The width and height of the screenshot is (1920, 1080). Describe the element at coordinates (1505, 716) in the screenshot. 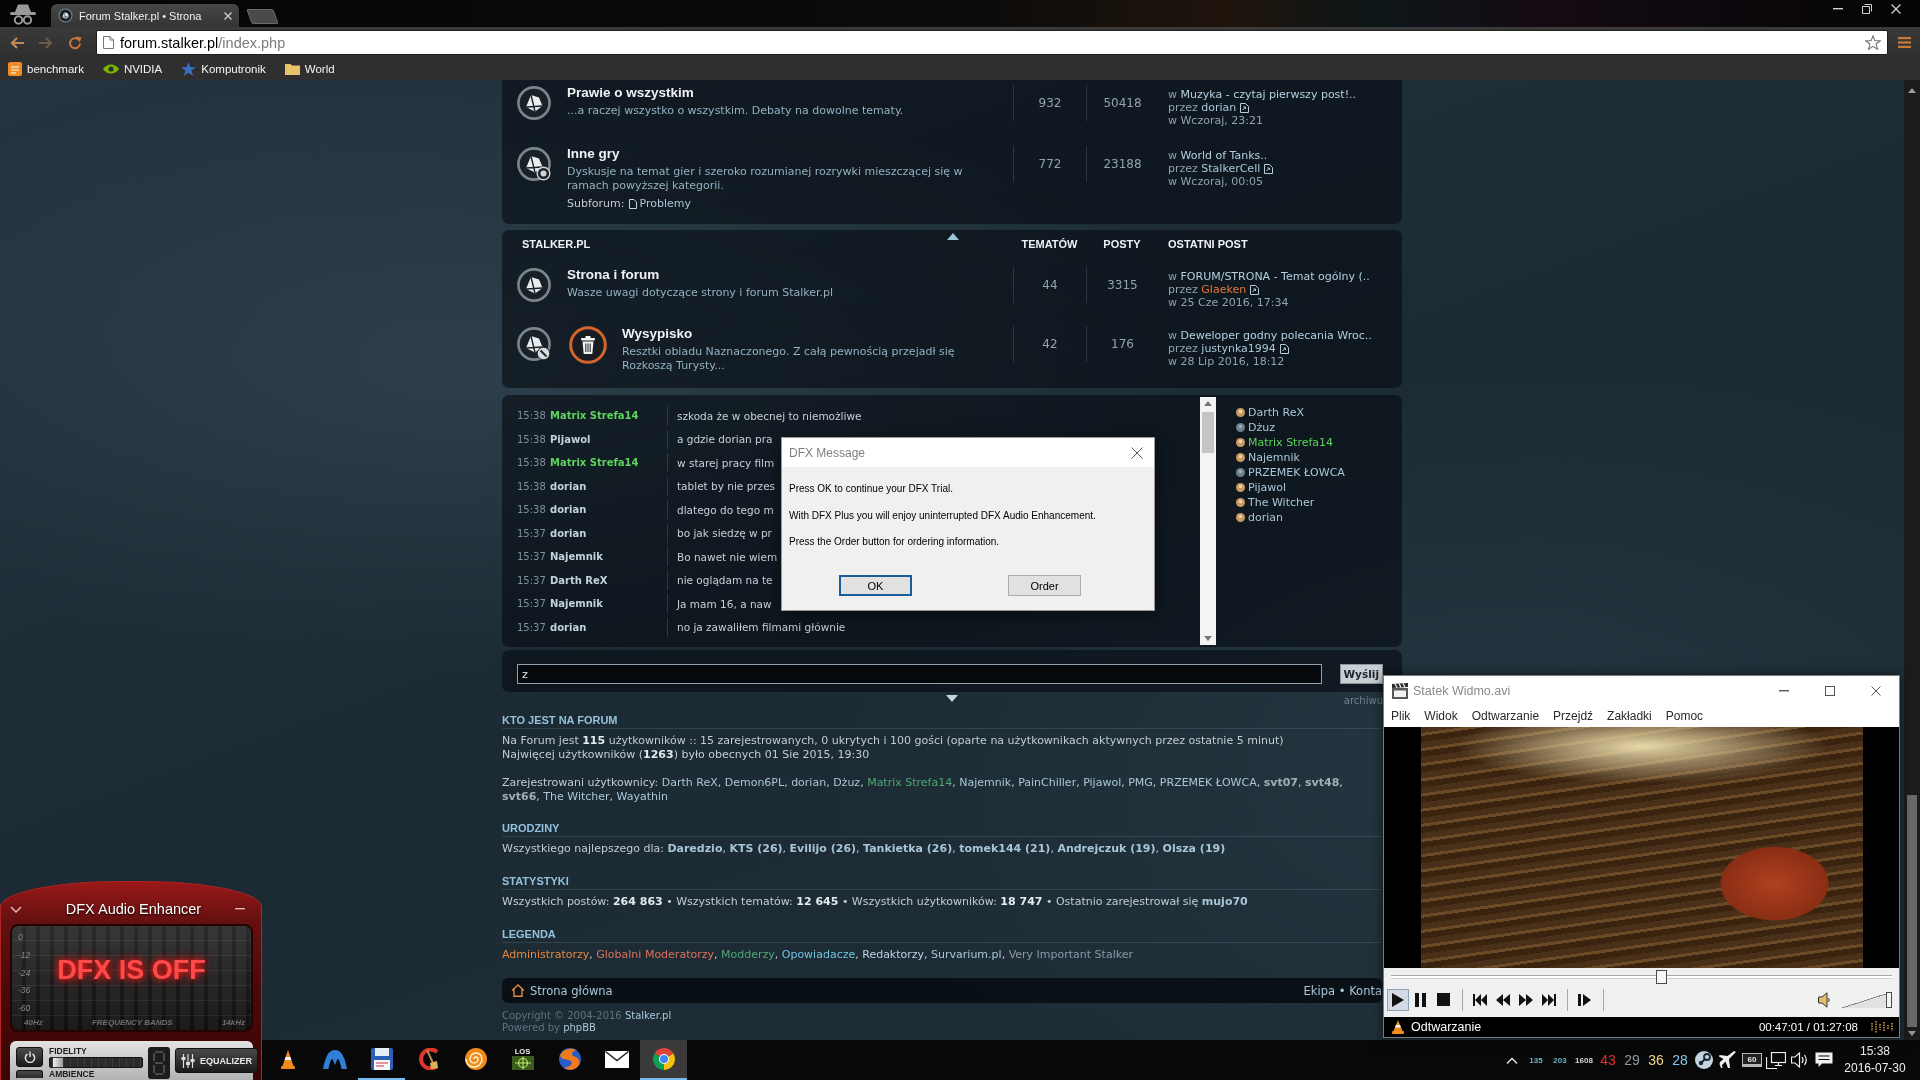

I see `menu-item: Odtwarzanie` at that location.